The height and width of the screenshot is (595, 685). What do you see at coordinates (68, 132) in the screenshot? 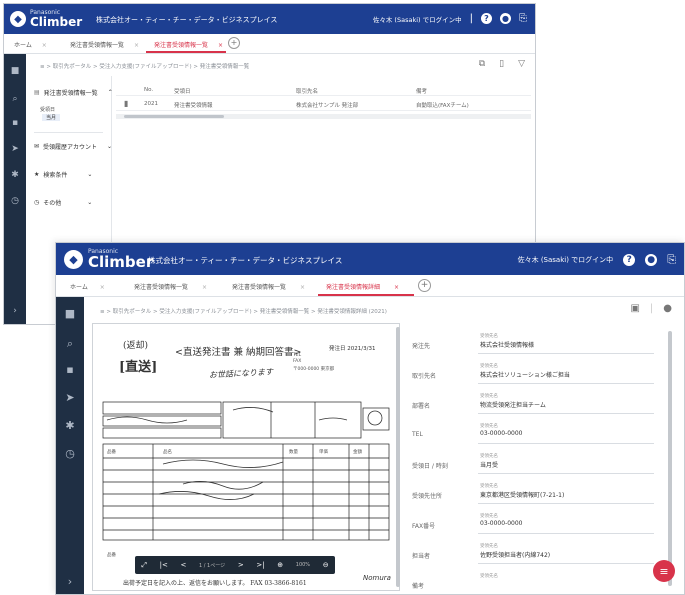
I see `divider` at bounding box center [68, 132].